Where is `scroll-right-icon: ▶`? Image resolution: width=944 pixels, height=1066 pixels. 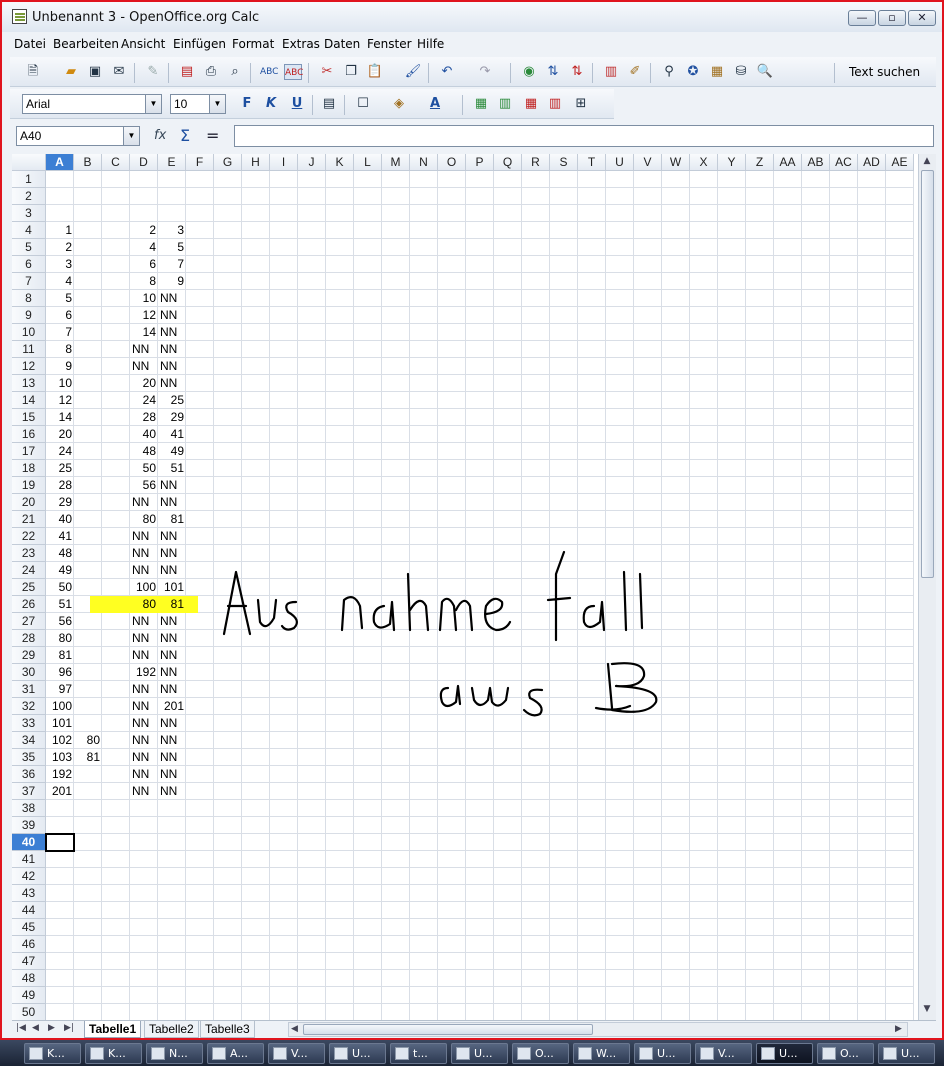
scroll-right-icon: ▶ is located at coordinates (898, 1029).